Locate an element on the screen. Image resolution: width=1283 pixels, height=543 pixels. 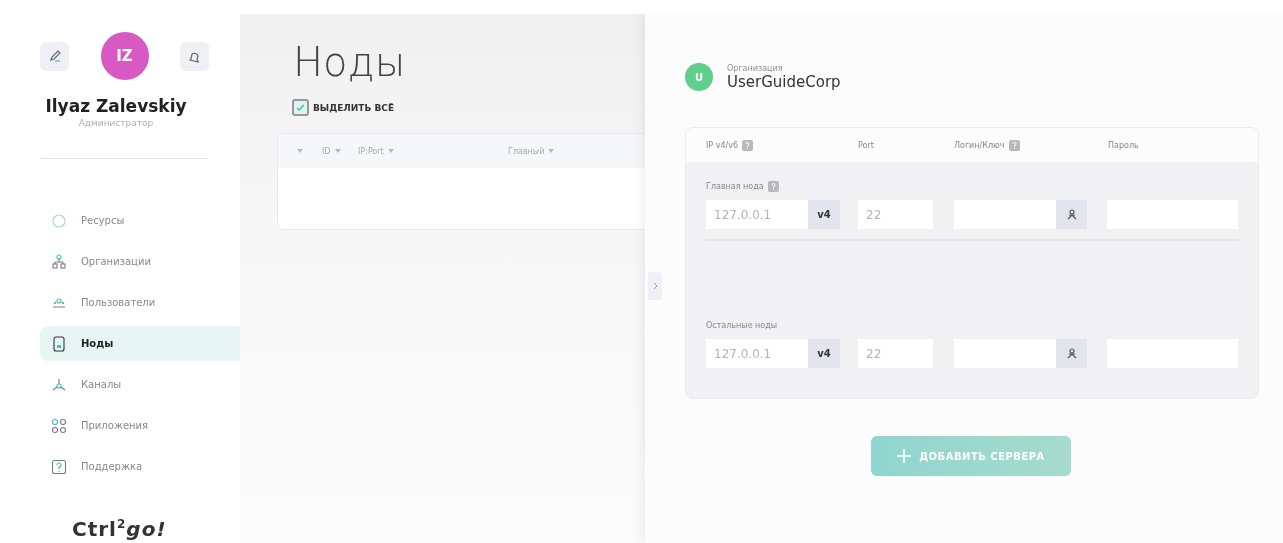
collapse-button is located at coordinates (655, 286).